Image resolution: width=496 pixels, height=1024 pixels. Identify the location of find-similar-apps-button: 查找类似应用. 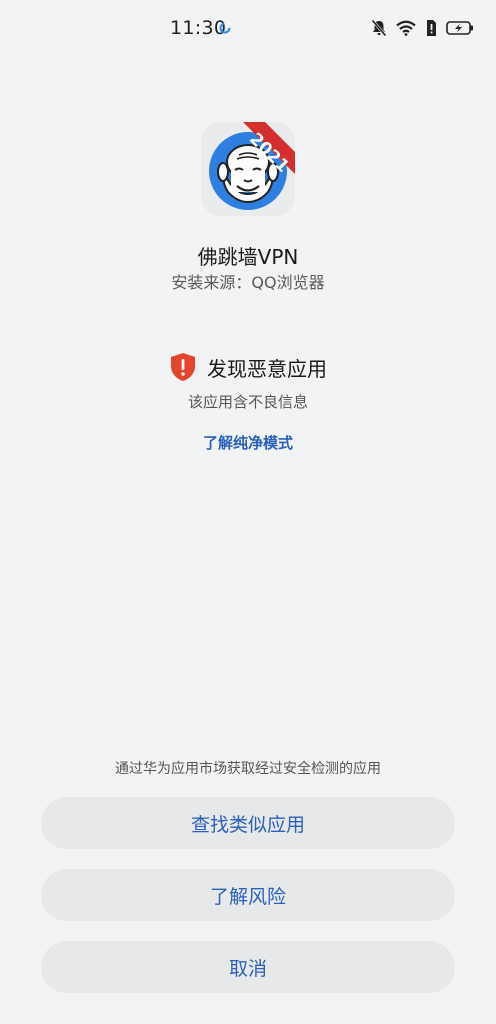
(248, 823).